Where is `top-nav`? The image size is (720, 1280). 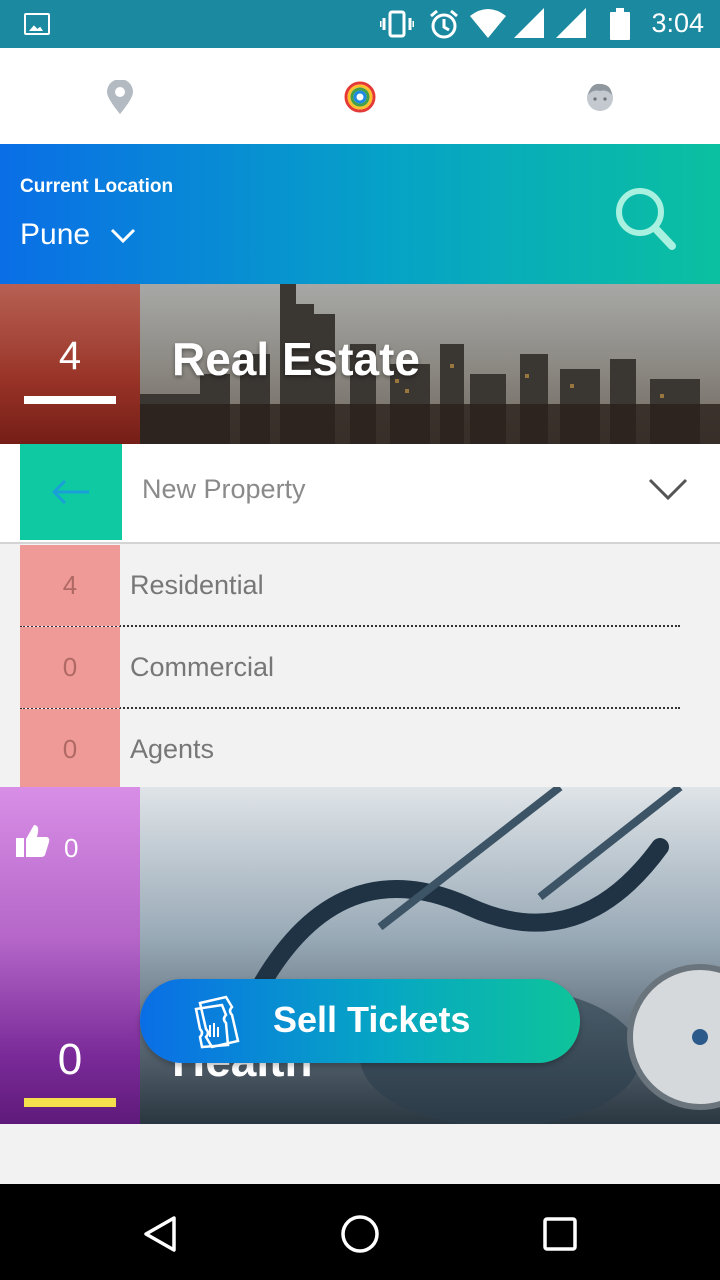 top-nav is located at coordinates (360, 96).